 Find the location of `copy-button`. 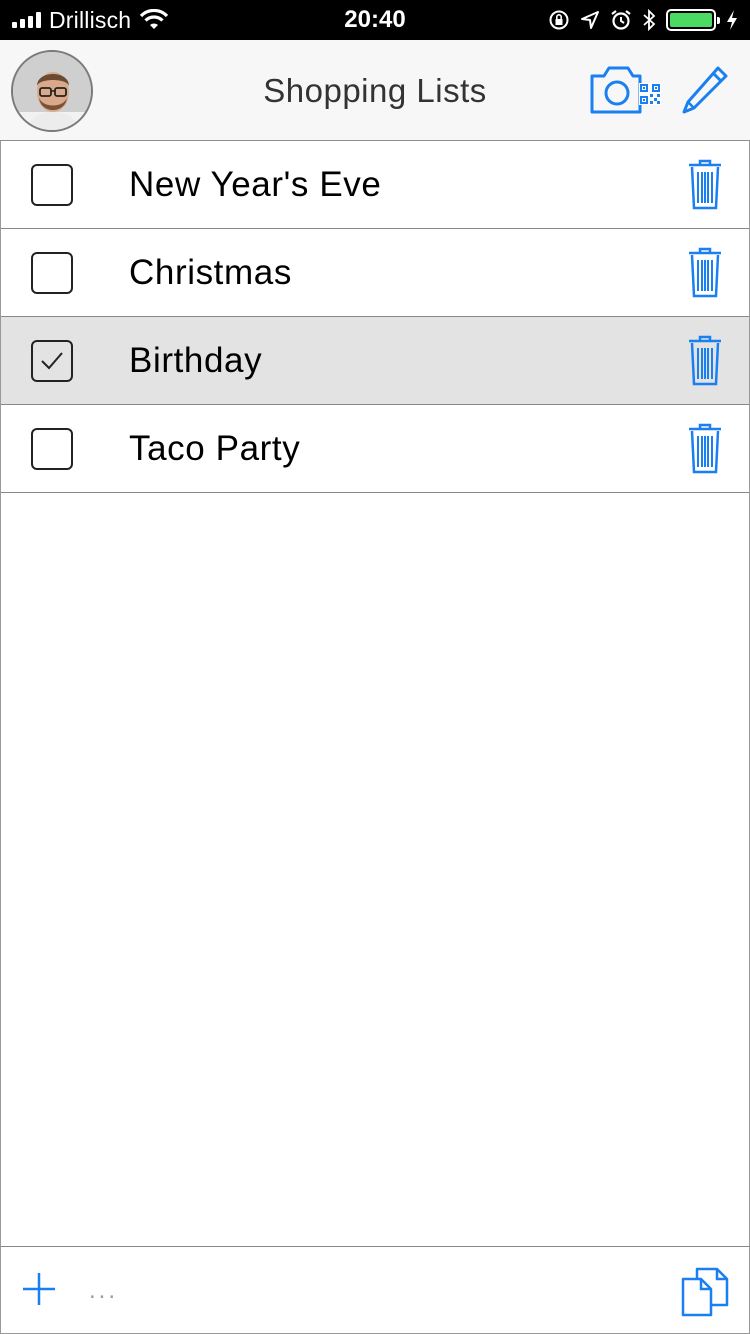

copy-button is located at coordinates (705, 1293).